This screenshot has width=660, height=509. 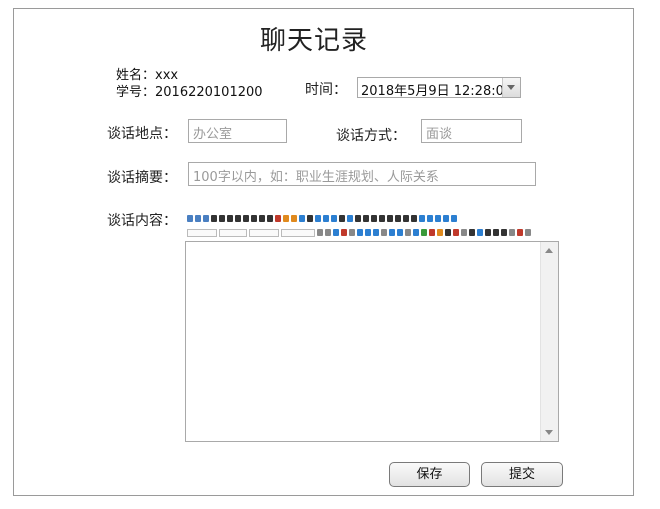 What do you see at coordinates (233, 232) in the screenshot?
I see `font-family-dropdown` at bounding box center [233, 232].